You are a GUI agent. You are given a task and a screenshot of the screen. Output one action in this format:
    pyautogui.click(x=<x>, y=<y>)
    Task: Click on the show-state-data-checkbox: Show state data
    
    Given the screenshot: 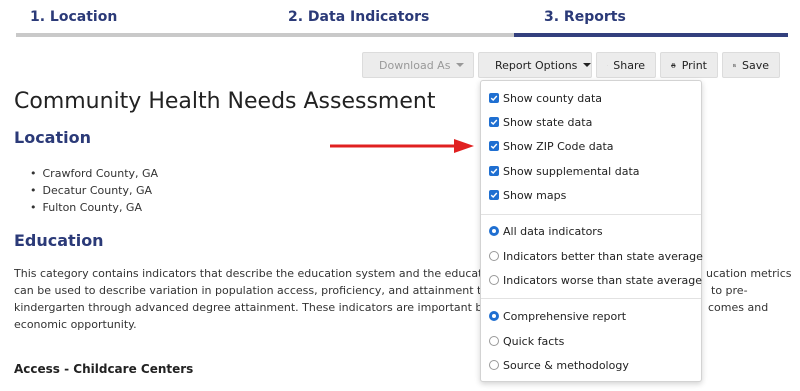 What is the action you would take?
    pyautogui.click(x=540, y=122)
    